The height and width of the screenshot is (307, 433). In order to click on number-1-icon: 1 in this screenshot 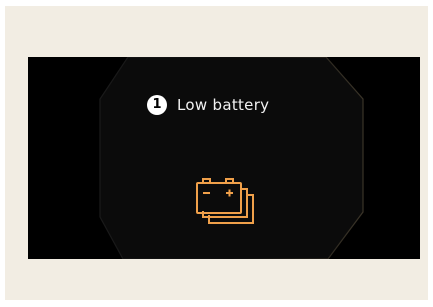, I will do `click(157, 105)`.